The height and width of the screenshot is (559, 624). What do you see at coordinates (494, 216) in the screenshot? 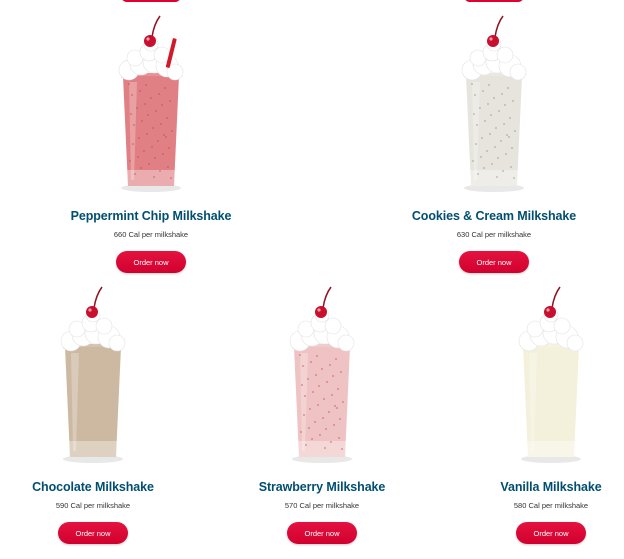
I see `product-name: Cookies & Cream Milkshake` at bounding box center [494, 216].